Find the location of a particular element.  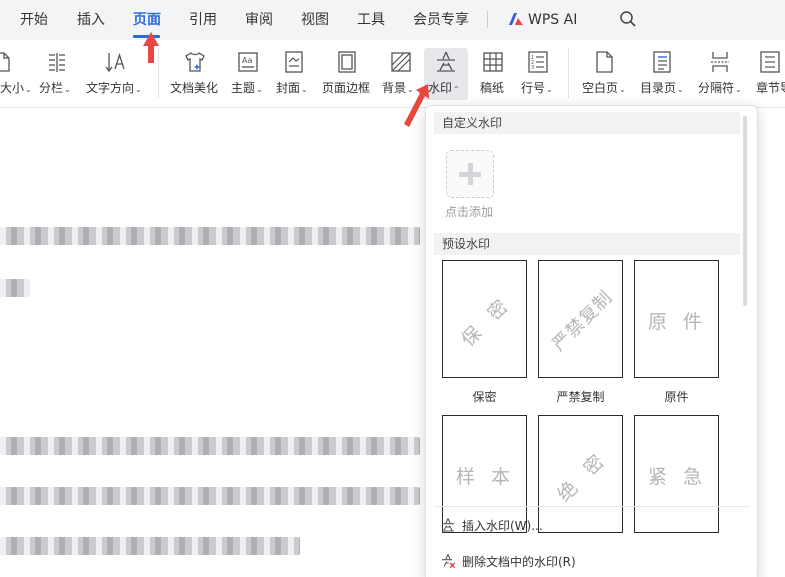

text-direction-button: 文字方向⌄ is located at coordinates (116, 74).